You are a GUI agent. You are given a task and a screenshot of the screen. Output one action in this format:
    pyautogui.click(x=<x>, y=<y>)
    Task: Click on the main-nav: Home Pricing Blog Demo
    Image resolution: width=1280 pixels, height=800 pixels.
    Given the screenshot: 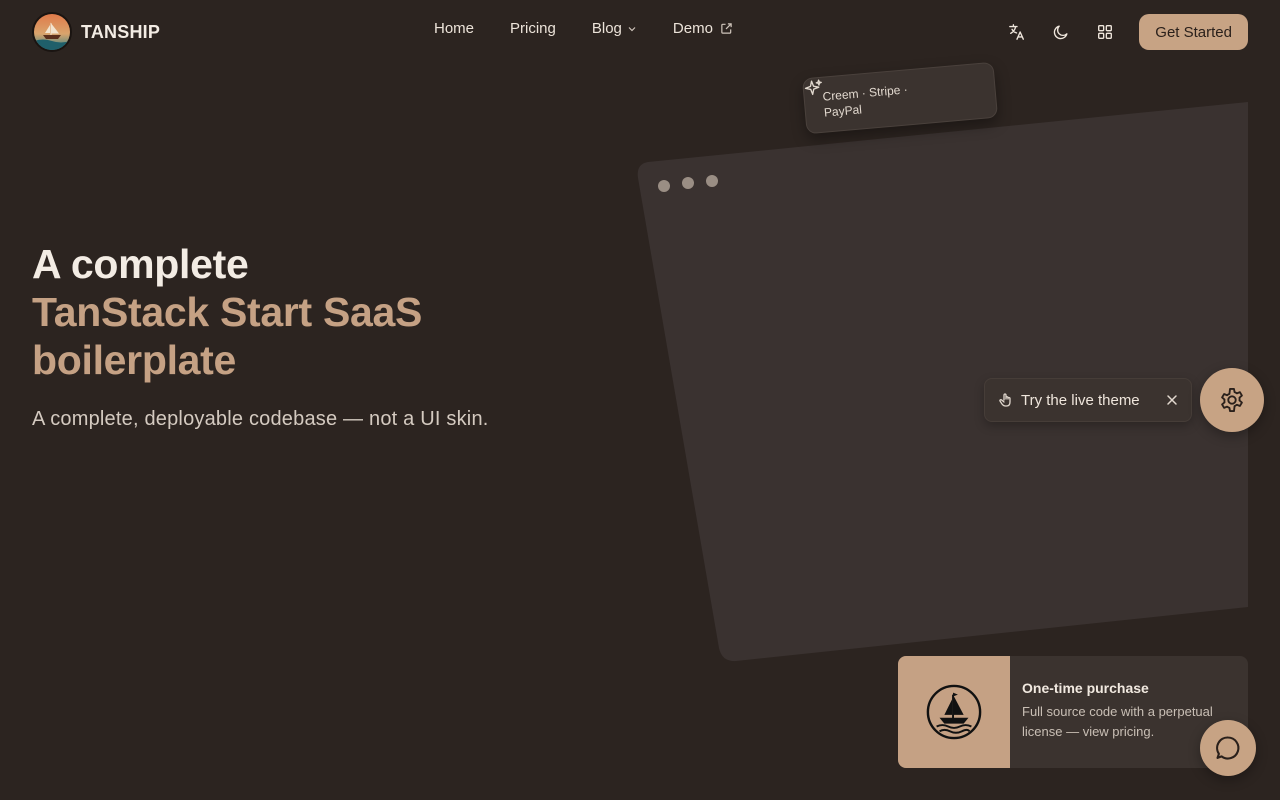 What is the action you would take?
    pyautogui.click(x=583, y=28)
    